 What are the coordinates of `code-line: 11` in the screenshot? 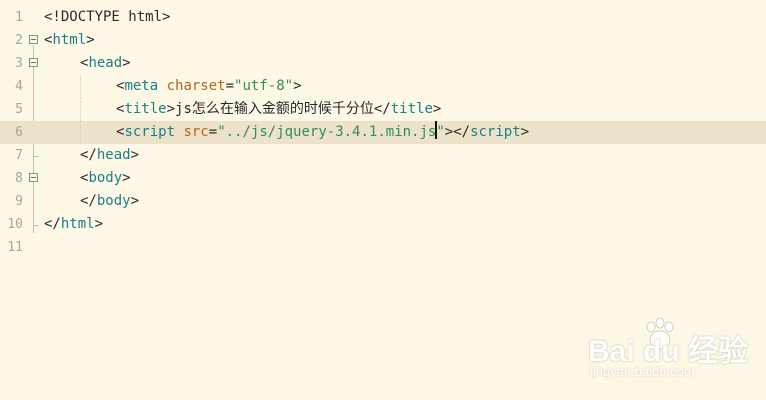 It's located at (383, 247).